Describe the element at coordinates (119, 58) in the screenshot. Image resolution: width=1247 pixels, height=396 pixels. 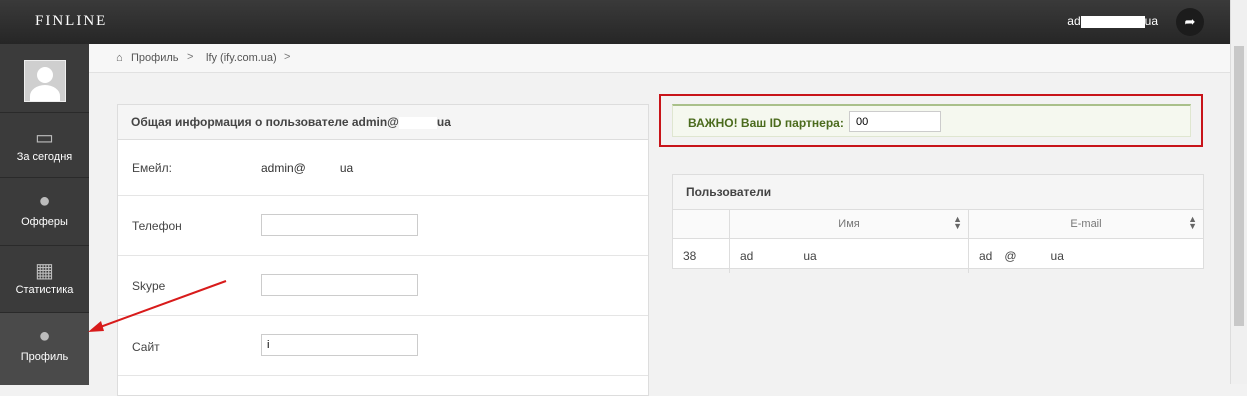
I see `home-icon: ⌂` at that location.